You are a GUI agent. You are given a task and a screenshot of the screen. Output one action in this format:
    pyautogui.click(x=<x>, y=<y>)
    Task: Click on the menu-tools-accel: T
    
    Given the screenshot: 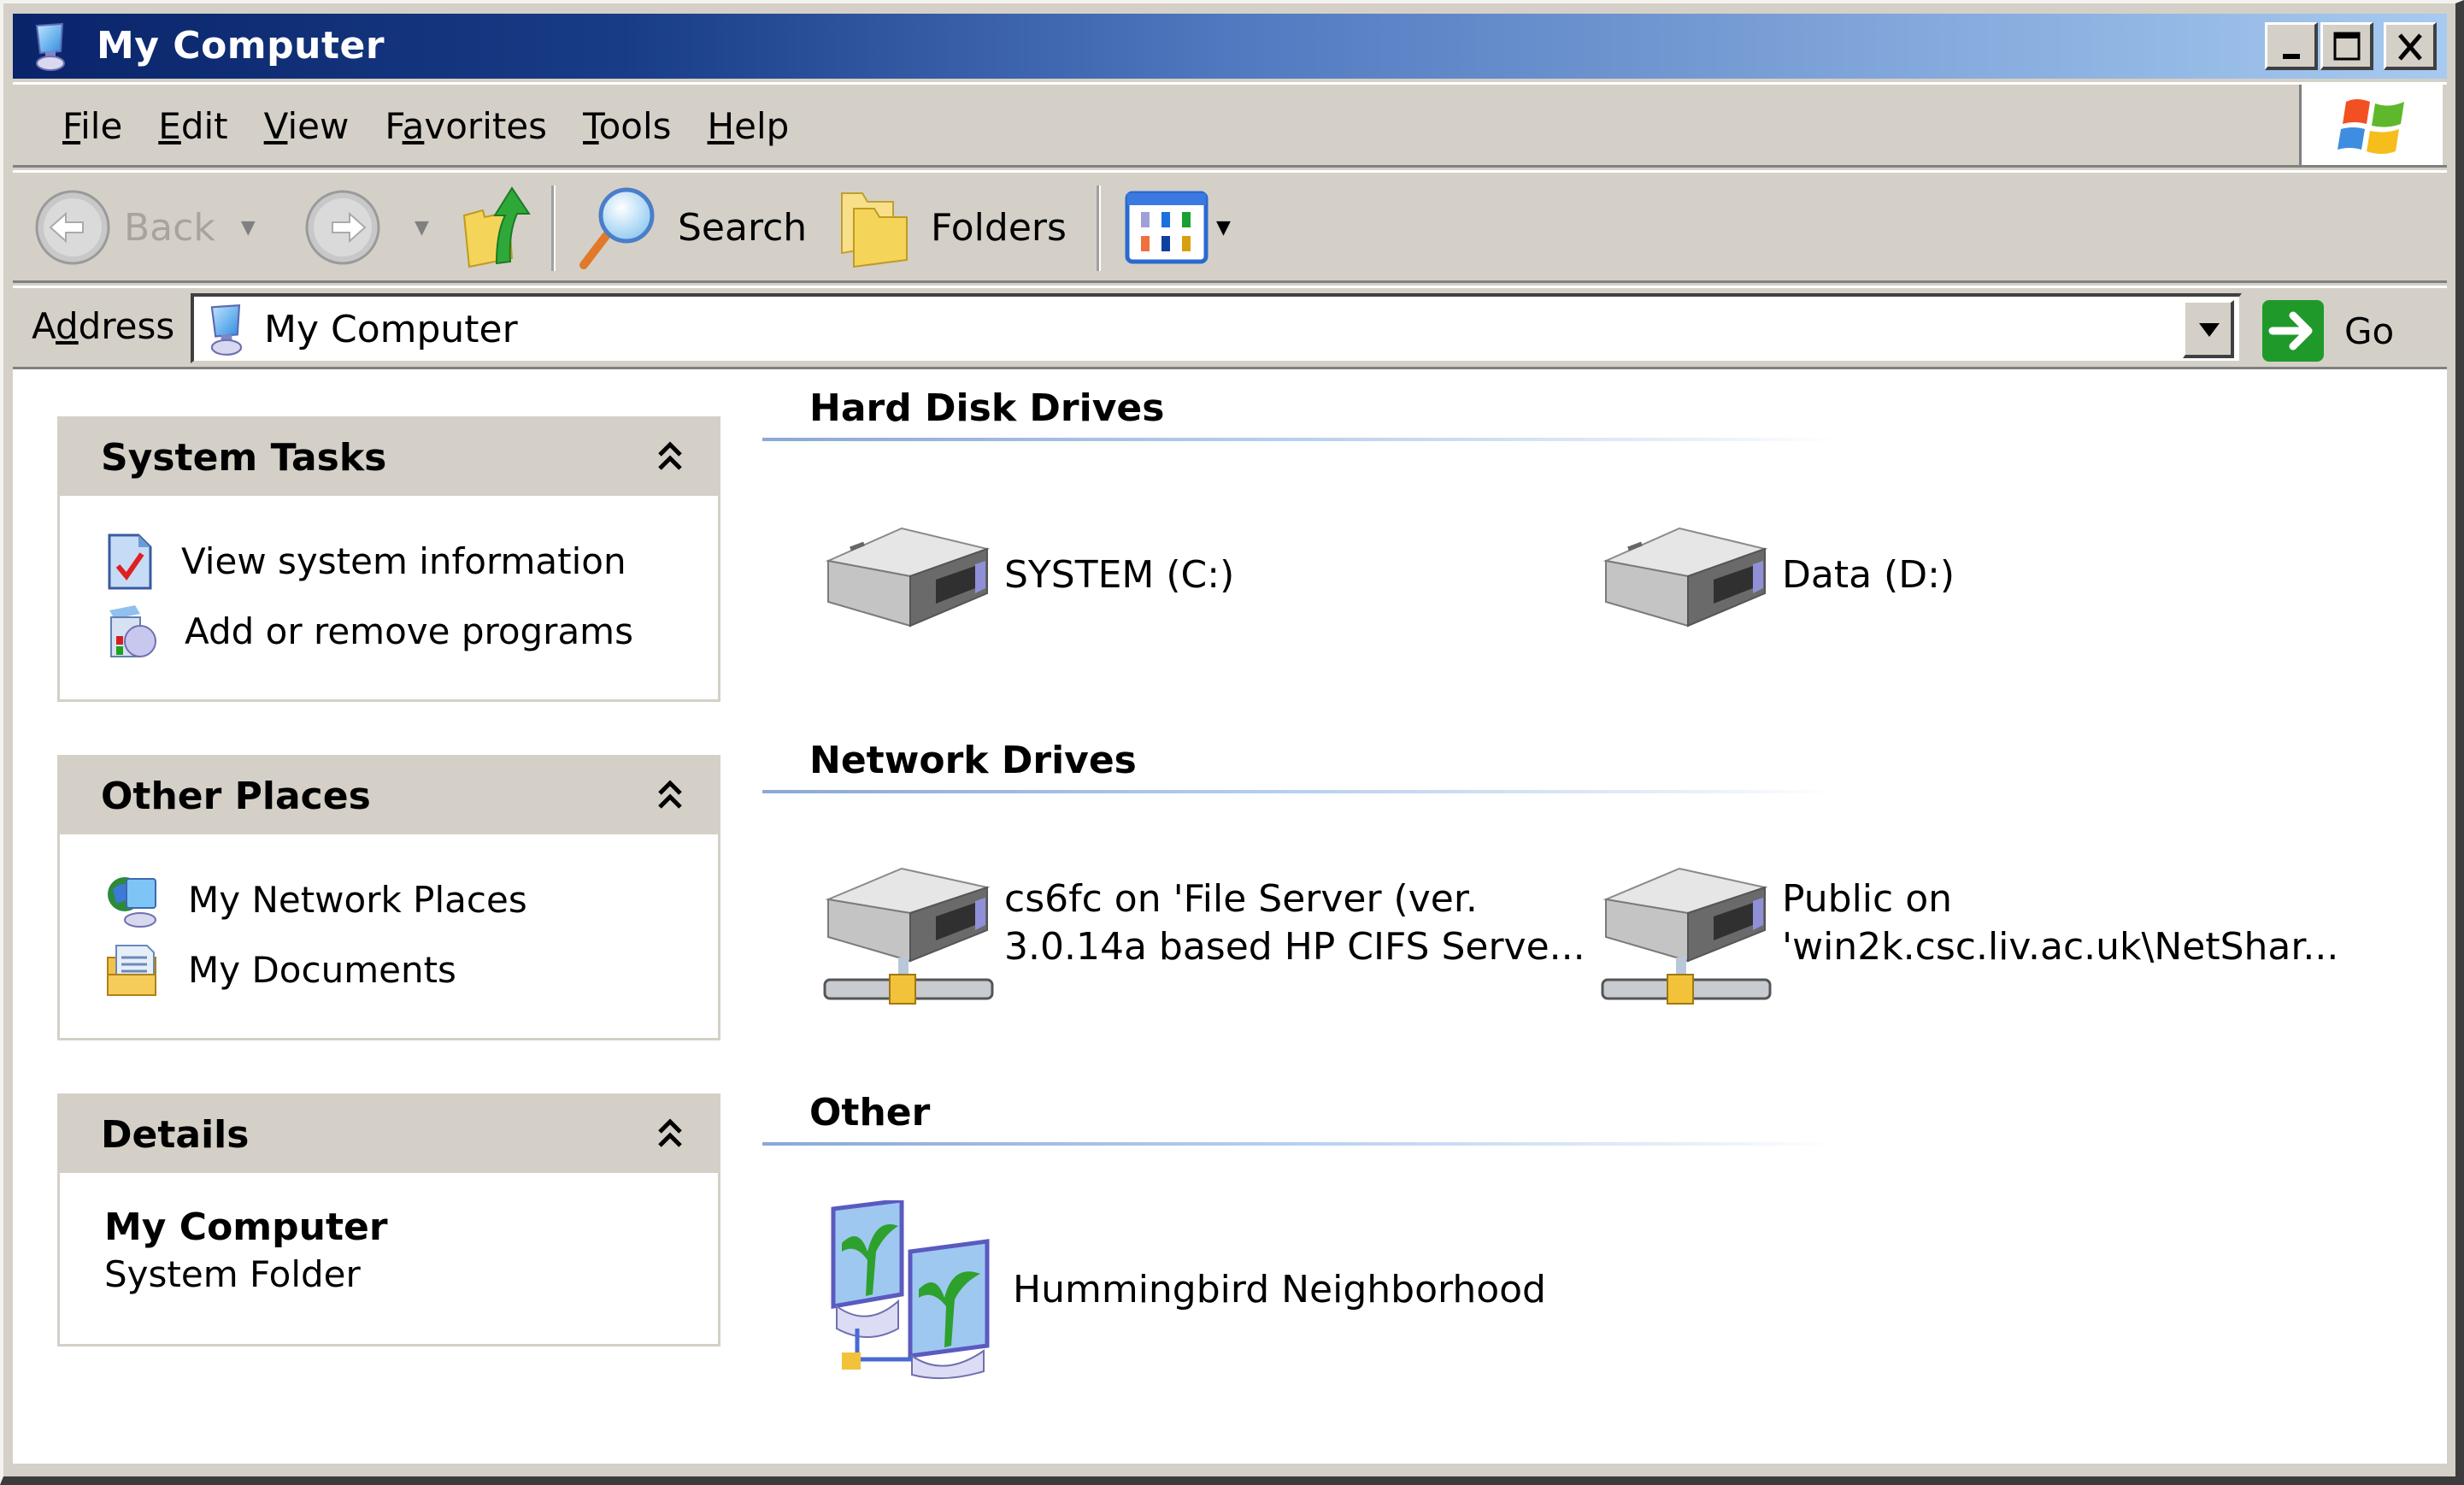 What is the action you would take?
    pyautogui.click(x=591, y=126)
    